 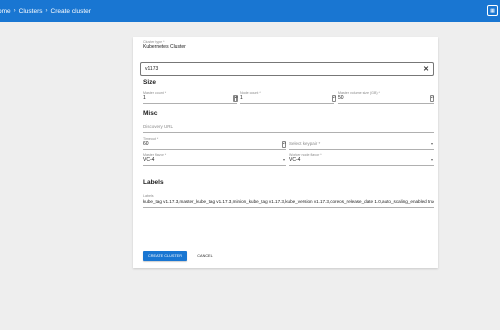 What do you see at coordinates (70, 11) in the screenshot?
I see `breadcrumb-create-cluster: Create cluster` at bounding box center [70, 11].